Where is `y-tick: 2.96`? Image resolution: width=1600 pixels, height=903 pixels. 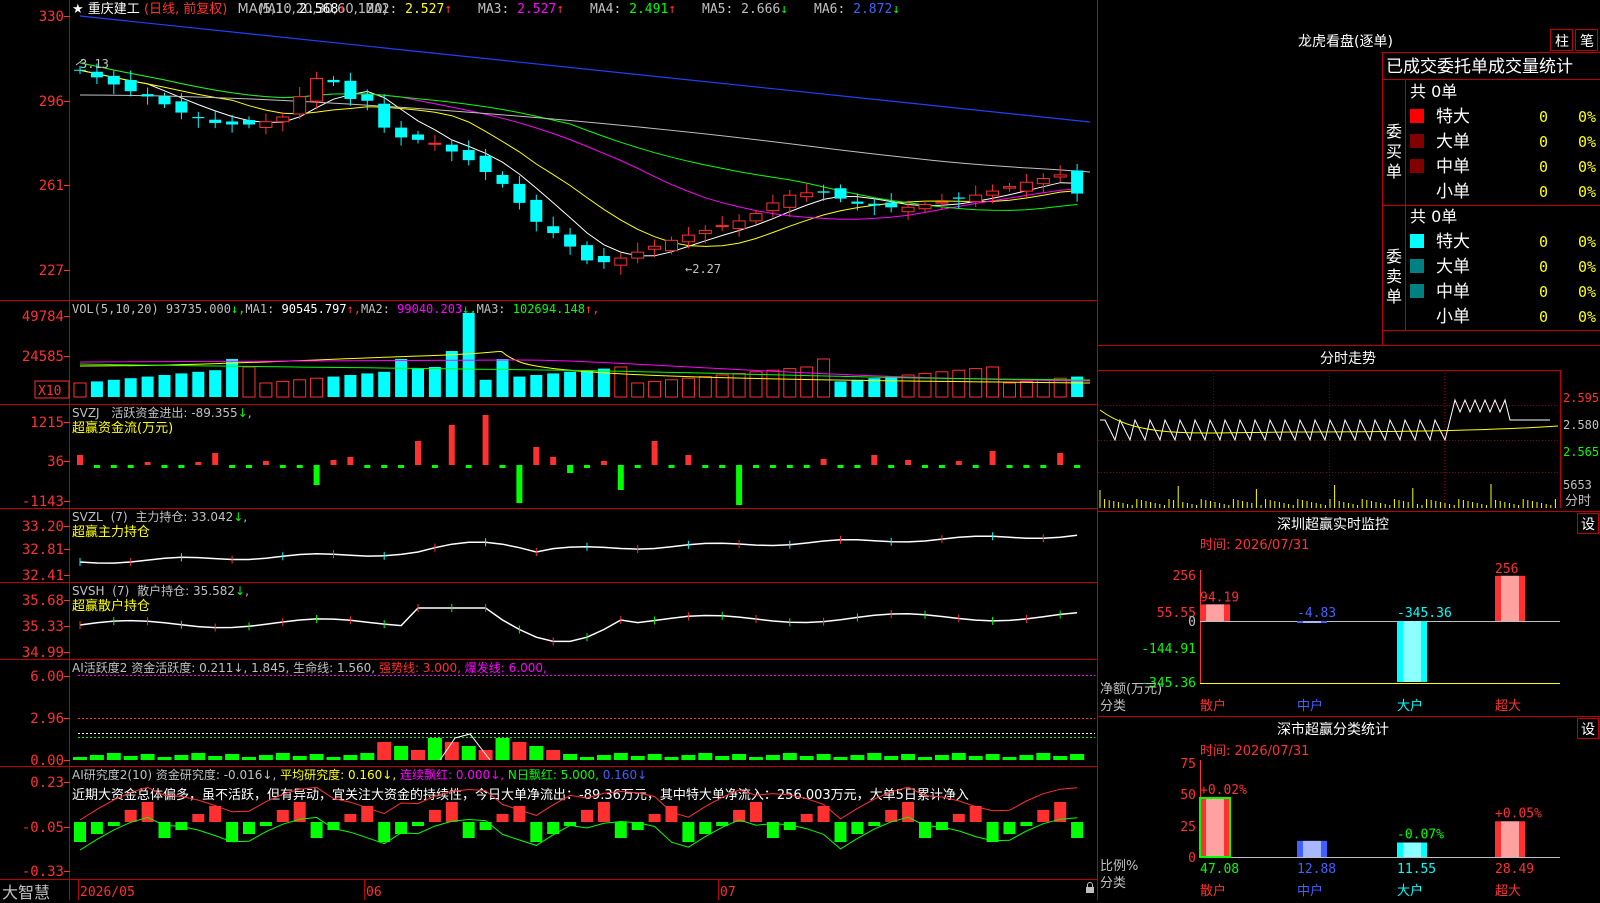 y-tick: 2.96 is located at coordinates (47, 719).